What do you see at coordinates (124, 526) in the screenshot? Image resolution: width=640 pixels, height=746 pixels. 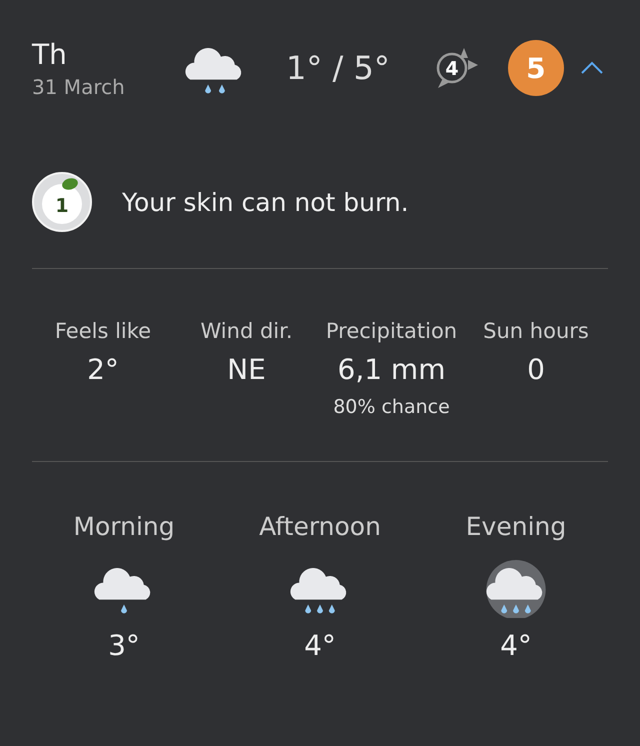 I see `period-label: Morning` at bounding box center [124, 526].